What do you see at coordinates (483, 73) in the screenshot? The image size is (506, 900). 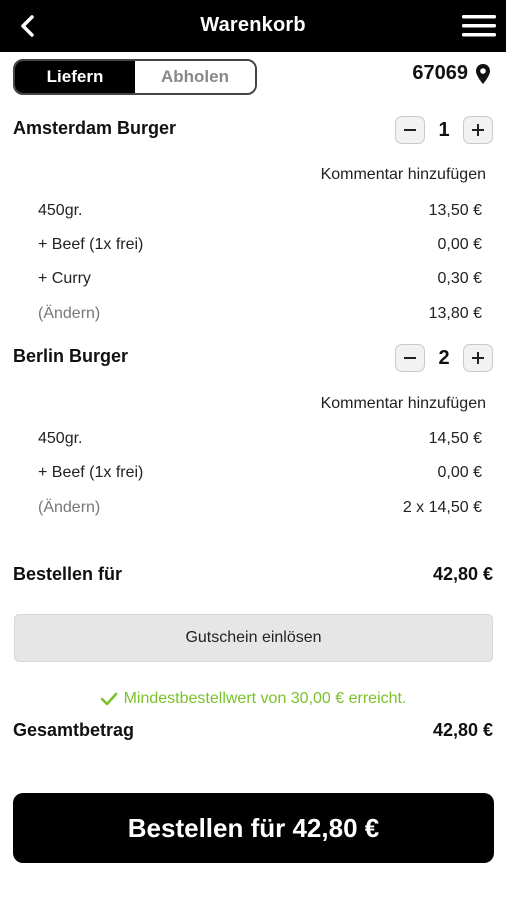 I see `map-pin-icon` at bounding box center [483, 73].